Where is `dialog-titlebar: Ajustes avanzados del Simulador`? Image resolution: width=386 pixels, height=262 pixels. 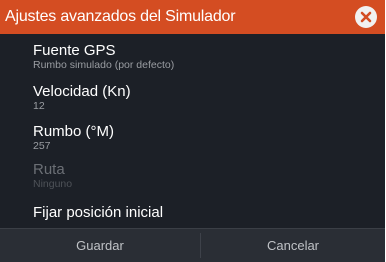
dialog-titlebar: Ajustes avanzados del Simulador is located at coordinates (192, 17).